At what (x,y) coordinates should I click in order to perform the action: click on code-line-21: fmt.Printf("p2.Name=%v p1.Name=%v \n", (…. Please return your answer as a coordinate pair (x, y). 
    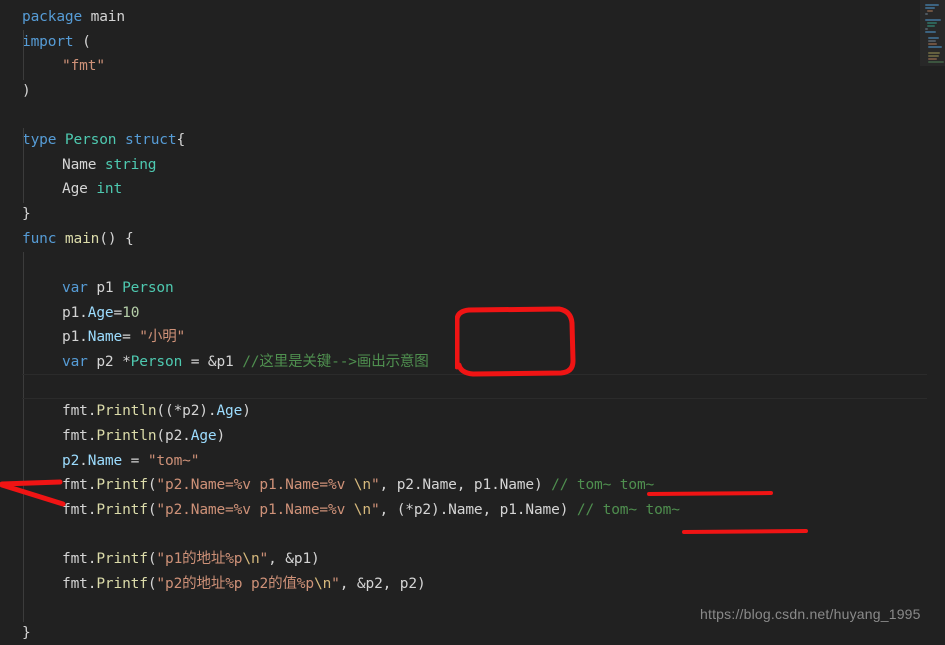
    Looking at the image, I should click on (371, 510).